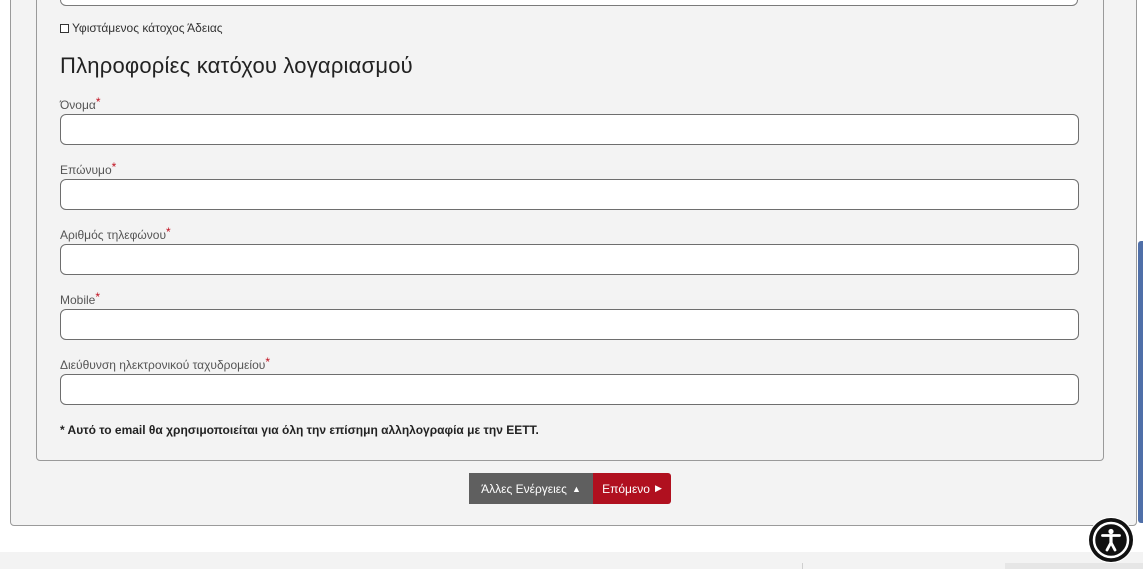 The image size is (1143, 569). I want to click on checkbox-square, so click(64, 28).